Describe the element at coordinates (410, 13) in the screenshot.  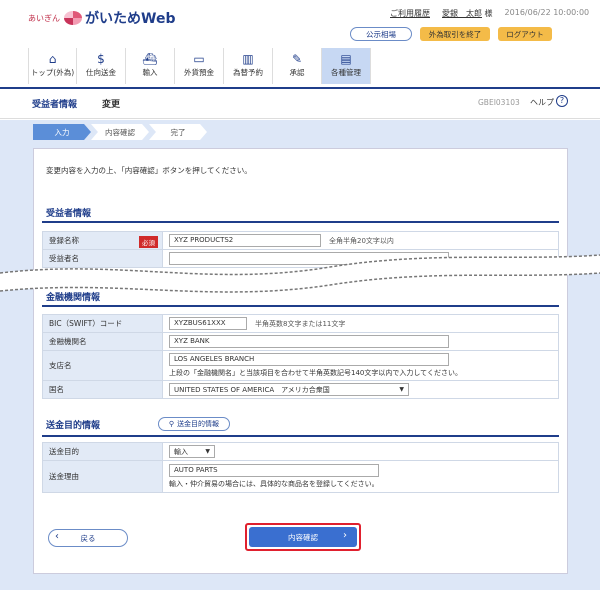
I see `history-link: ご利用履歴` at that location.